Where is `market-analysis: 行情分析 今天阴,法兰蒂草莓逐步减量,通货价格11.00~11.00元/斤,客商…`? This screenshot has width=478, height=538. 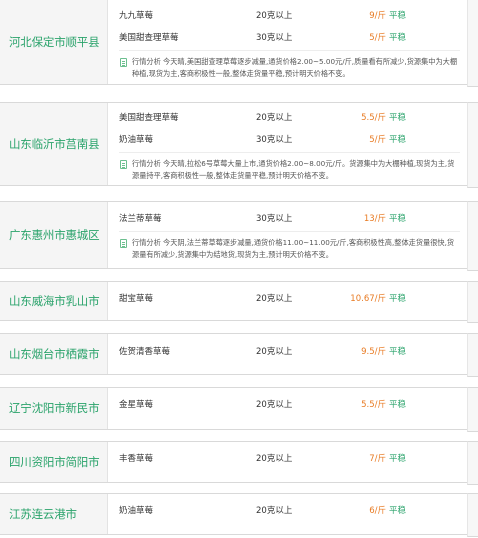
market-analysis: 行情分析 今天阴,法兰蒂草莓逐步减量,通货价格11.00~11.00元/斤,客商… is located at coordinates (289, 249).